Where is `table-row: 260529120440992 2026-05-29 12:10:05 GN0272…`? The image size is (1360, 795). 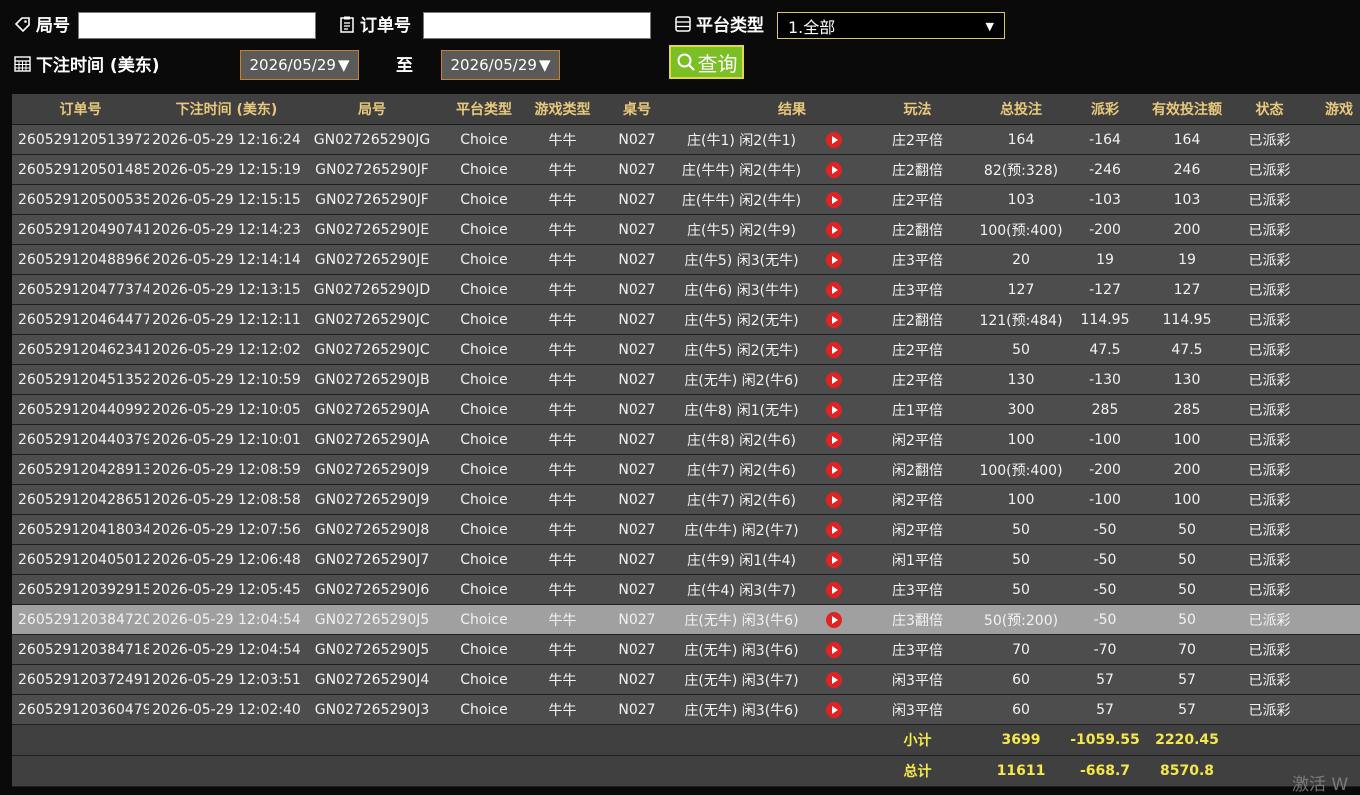 table-row: 260529120440992 2026-05-29 12:10:05 GN0272… is located at coordinates (686, 409).